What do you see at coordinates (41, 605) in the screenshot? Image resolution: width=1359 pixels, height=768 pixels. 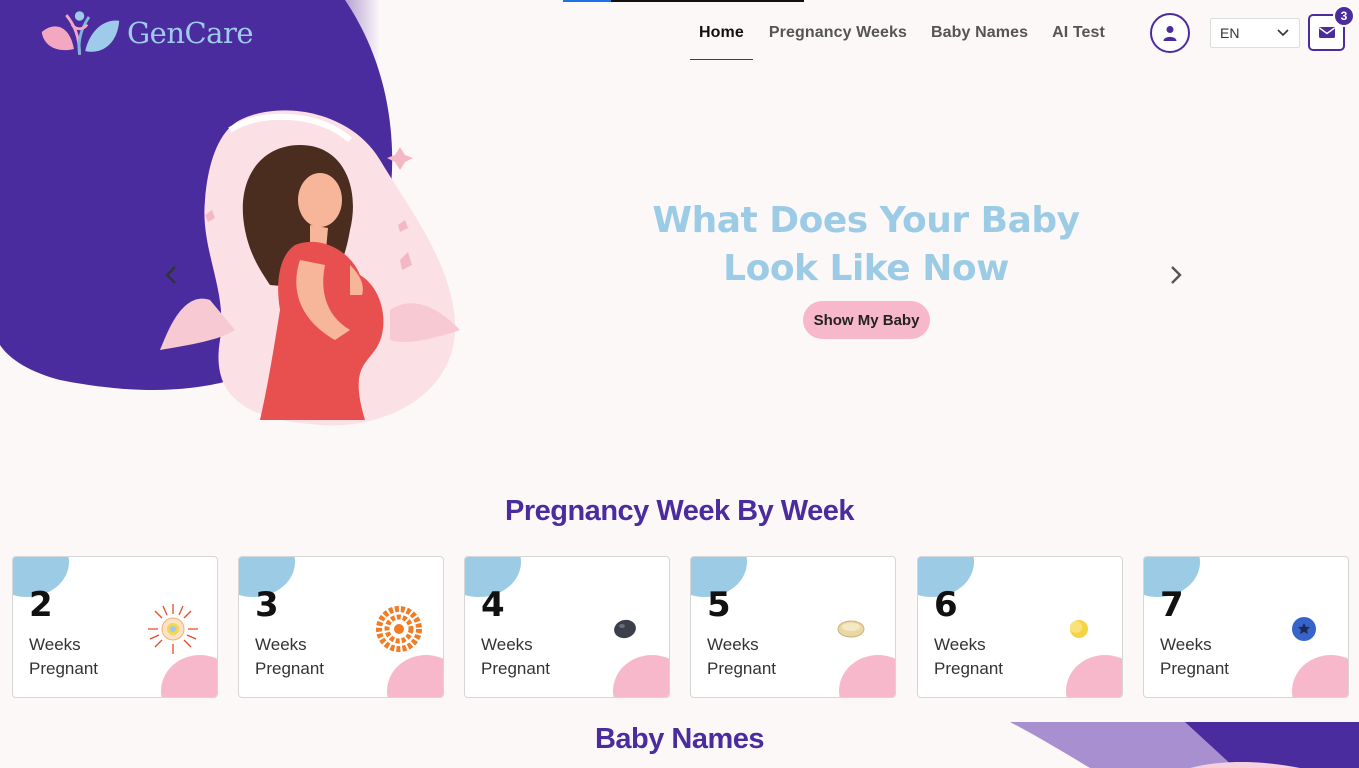 I see `week-number: 2` at bounding box center [41, 605].